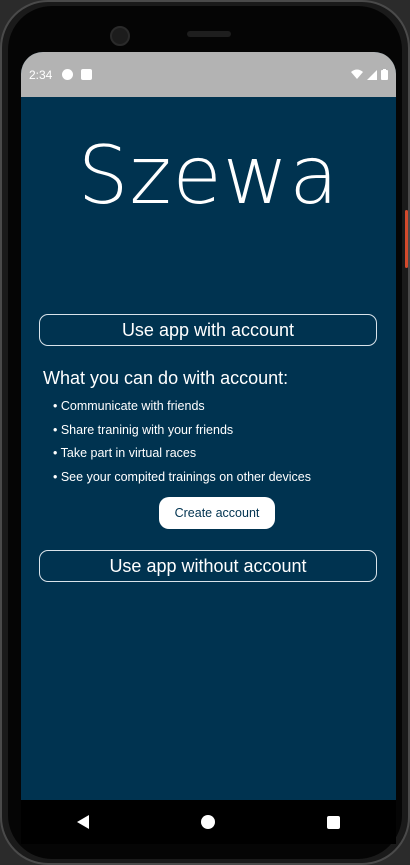  I want to click on sd-card-icon, so click(87, 74).